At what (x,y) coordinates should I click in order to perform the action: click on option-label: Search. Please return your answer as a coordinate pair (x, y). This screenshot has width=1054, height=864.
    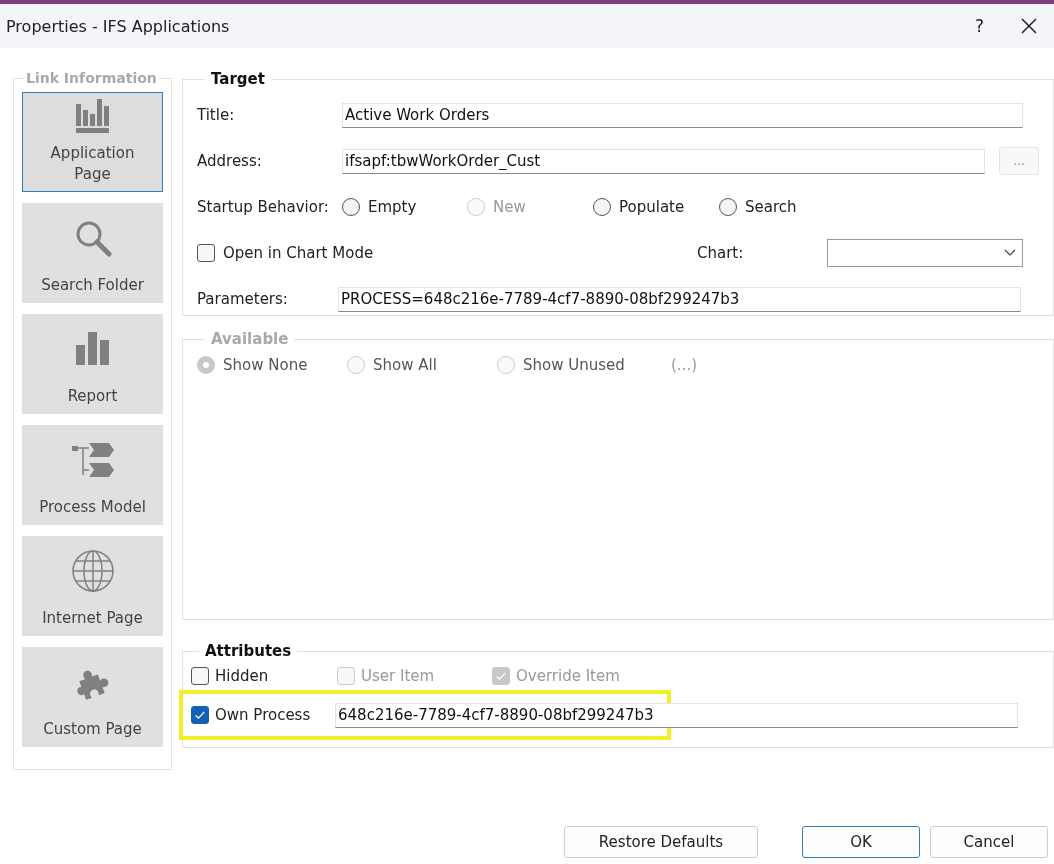
    Looking at the image, I should click on (771, 207).